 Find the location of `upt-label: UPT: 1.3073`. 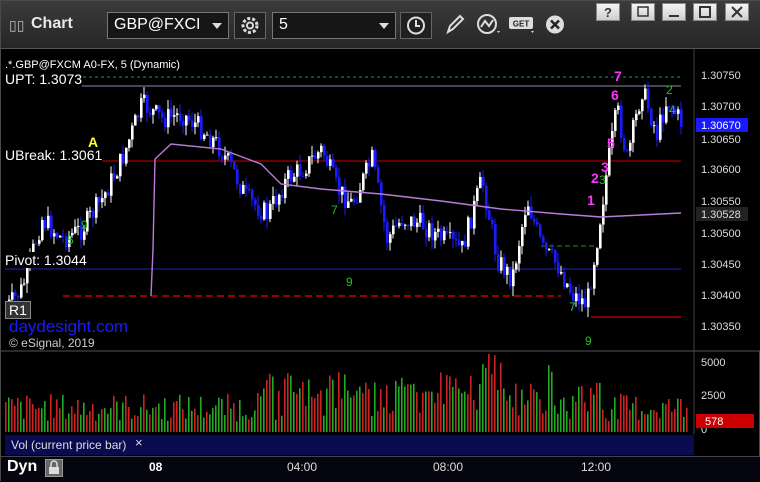

upt-label: UPT: 1.3073 is located at coordinates (44, 79).